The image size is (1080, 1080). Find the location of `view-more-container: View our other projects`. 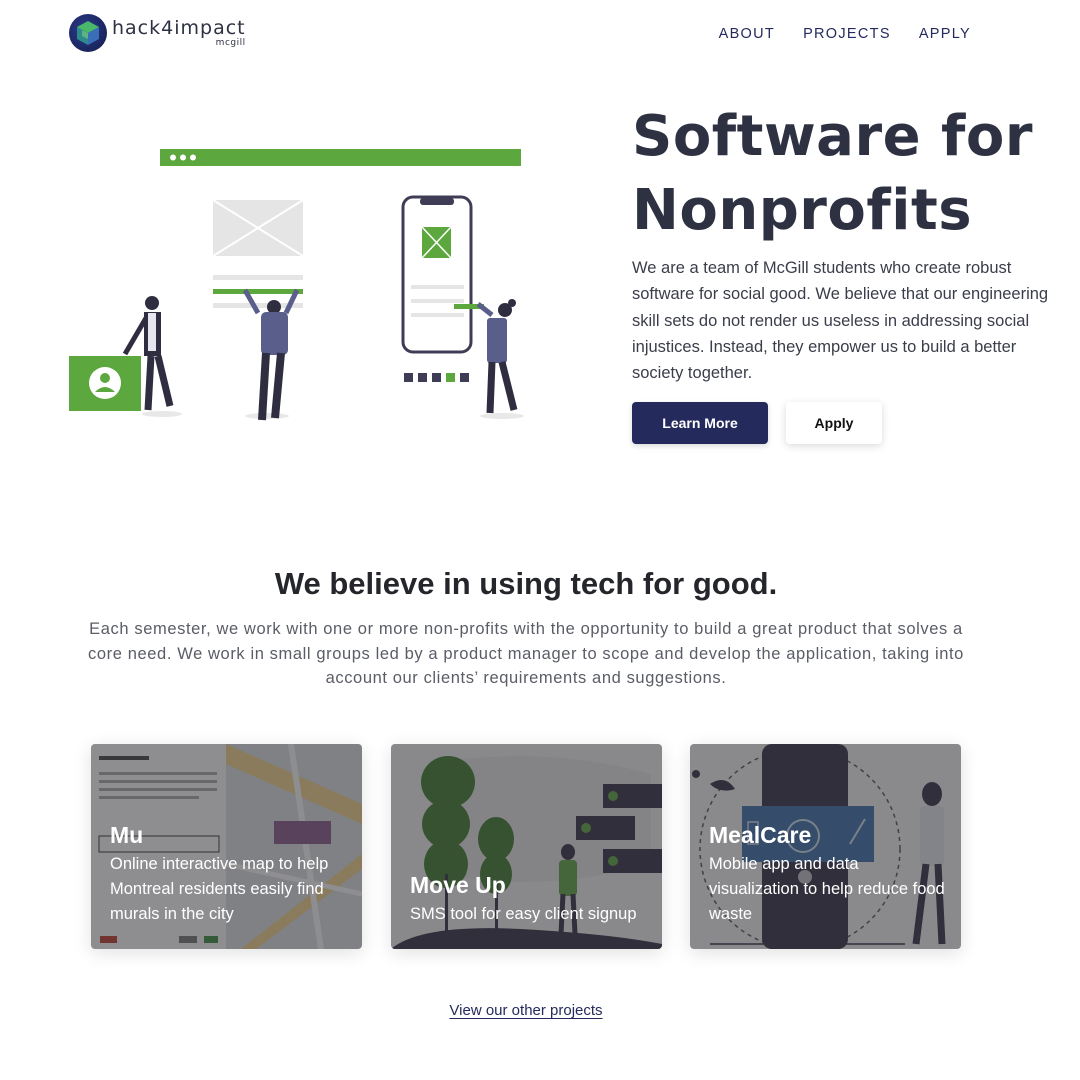

view-more-container: View our other projects is located at coordinates (526, 1011).